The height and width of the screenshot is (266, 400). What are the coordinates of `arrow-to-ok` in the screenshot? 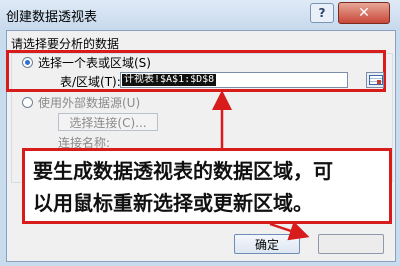 It's located at (289, 231).